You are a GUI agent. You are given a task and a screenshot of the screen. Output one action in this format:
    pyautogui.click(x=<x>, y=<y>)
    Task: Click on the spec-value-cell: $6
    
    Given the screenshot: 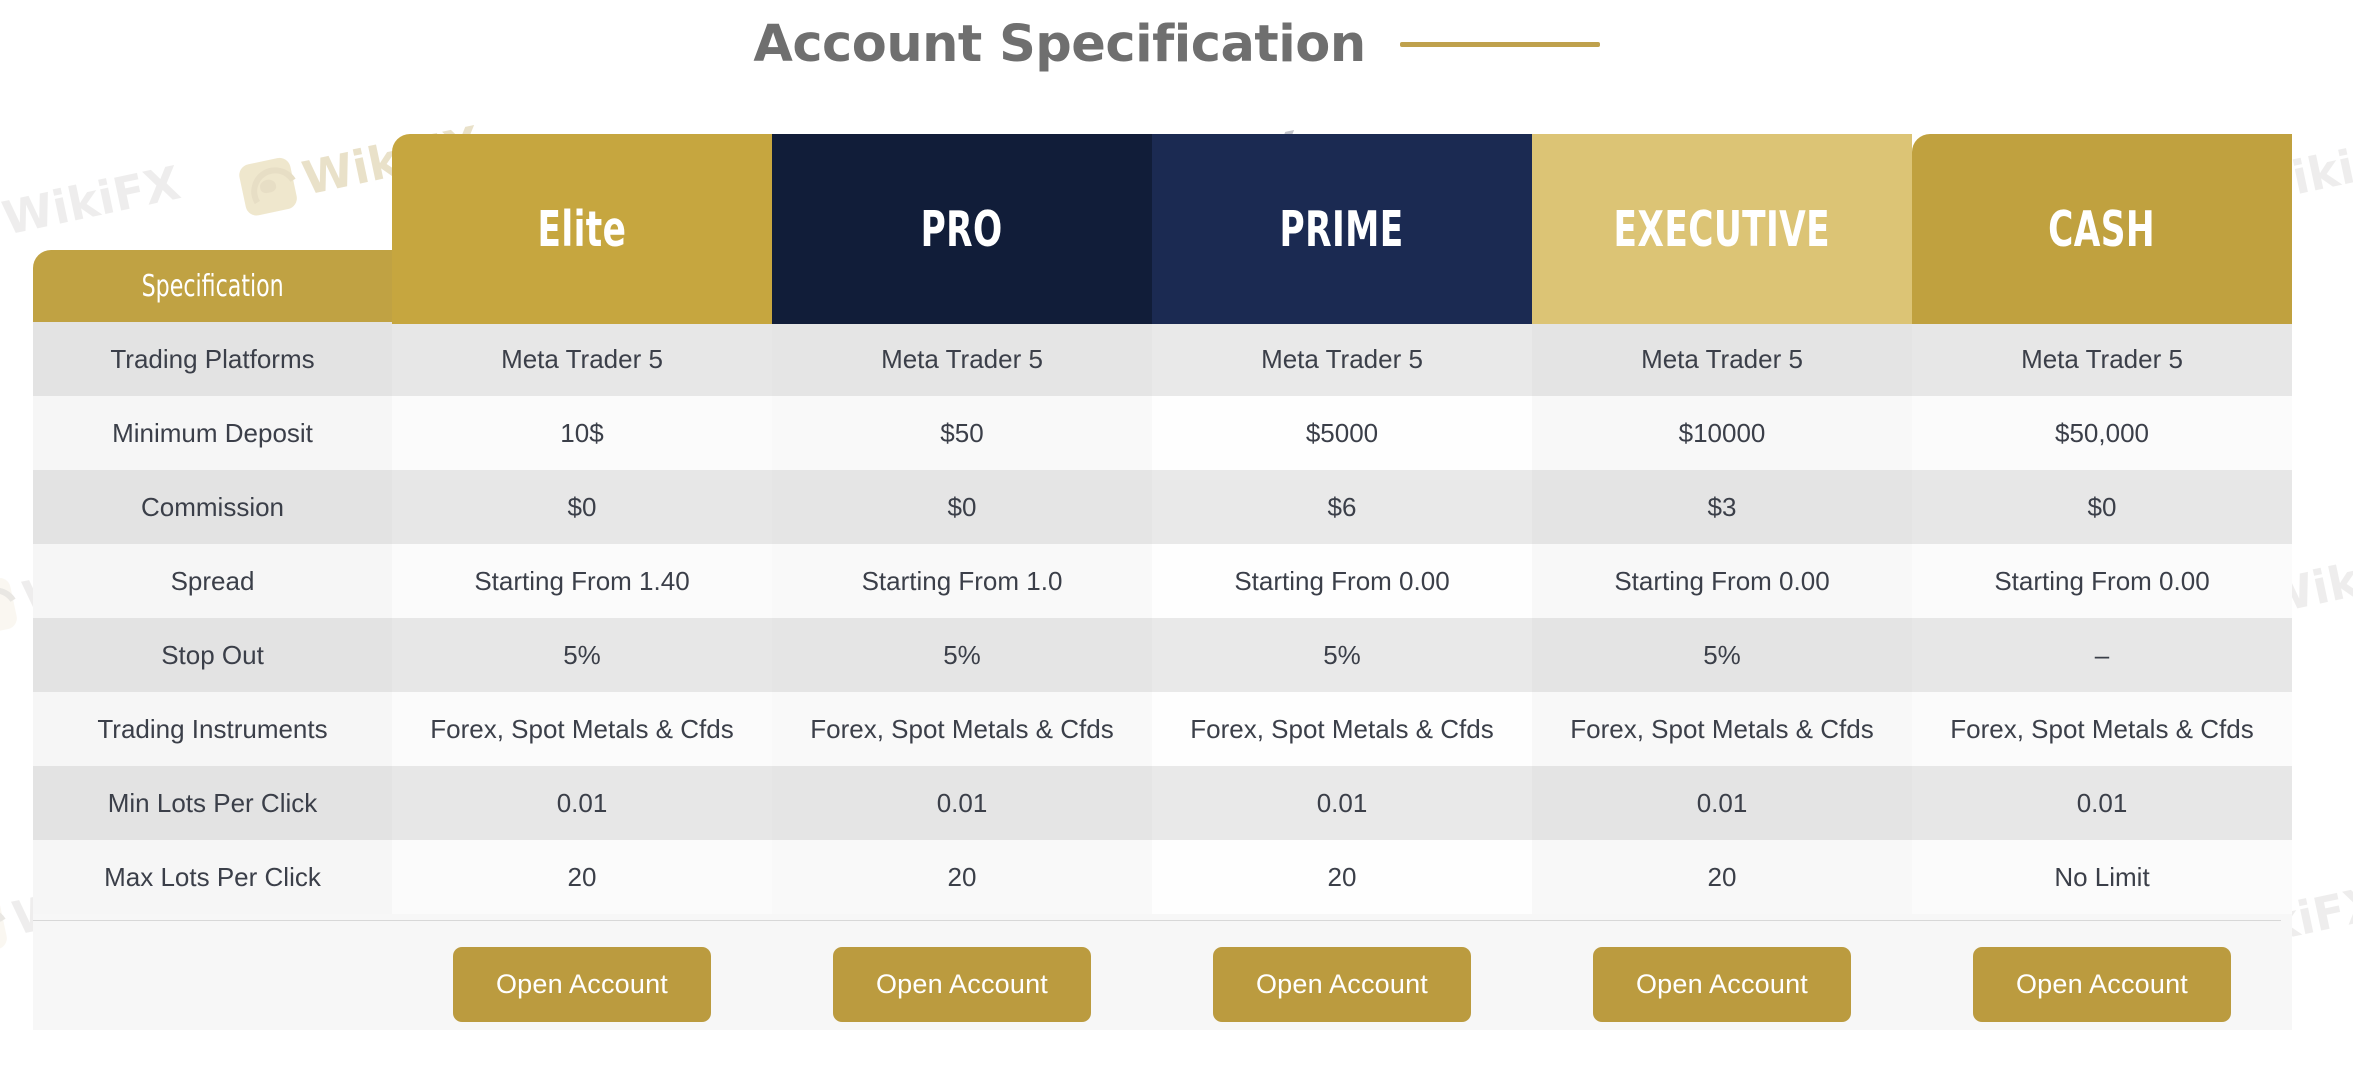 What is the action you would take?
    pyautogui.click(x=1342, y=507)
    